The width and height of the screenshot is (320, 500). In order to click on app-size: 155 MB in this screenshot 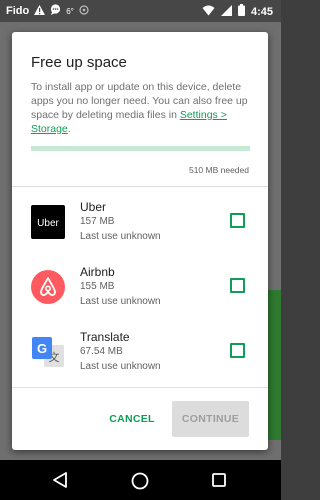, I will do `click(97, 286)`.